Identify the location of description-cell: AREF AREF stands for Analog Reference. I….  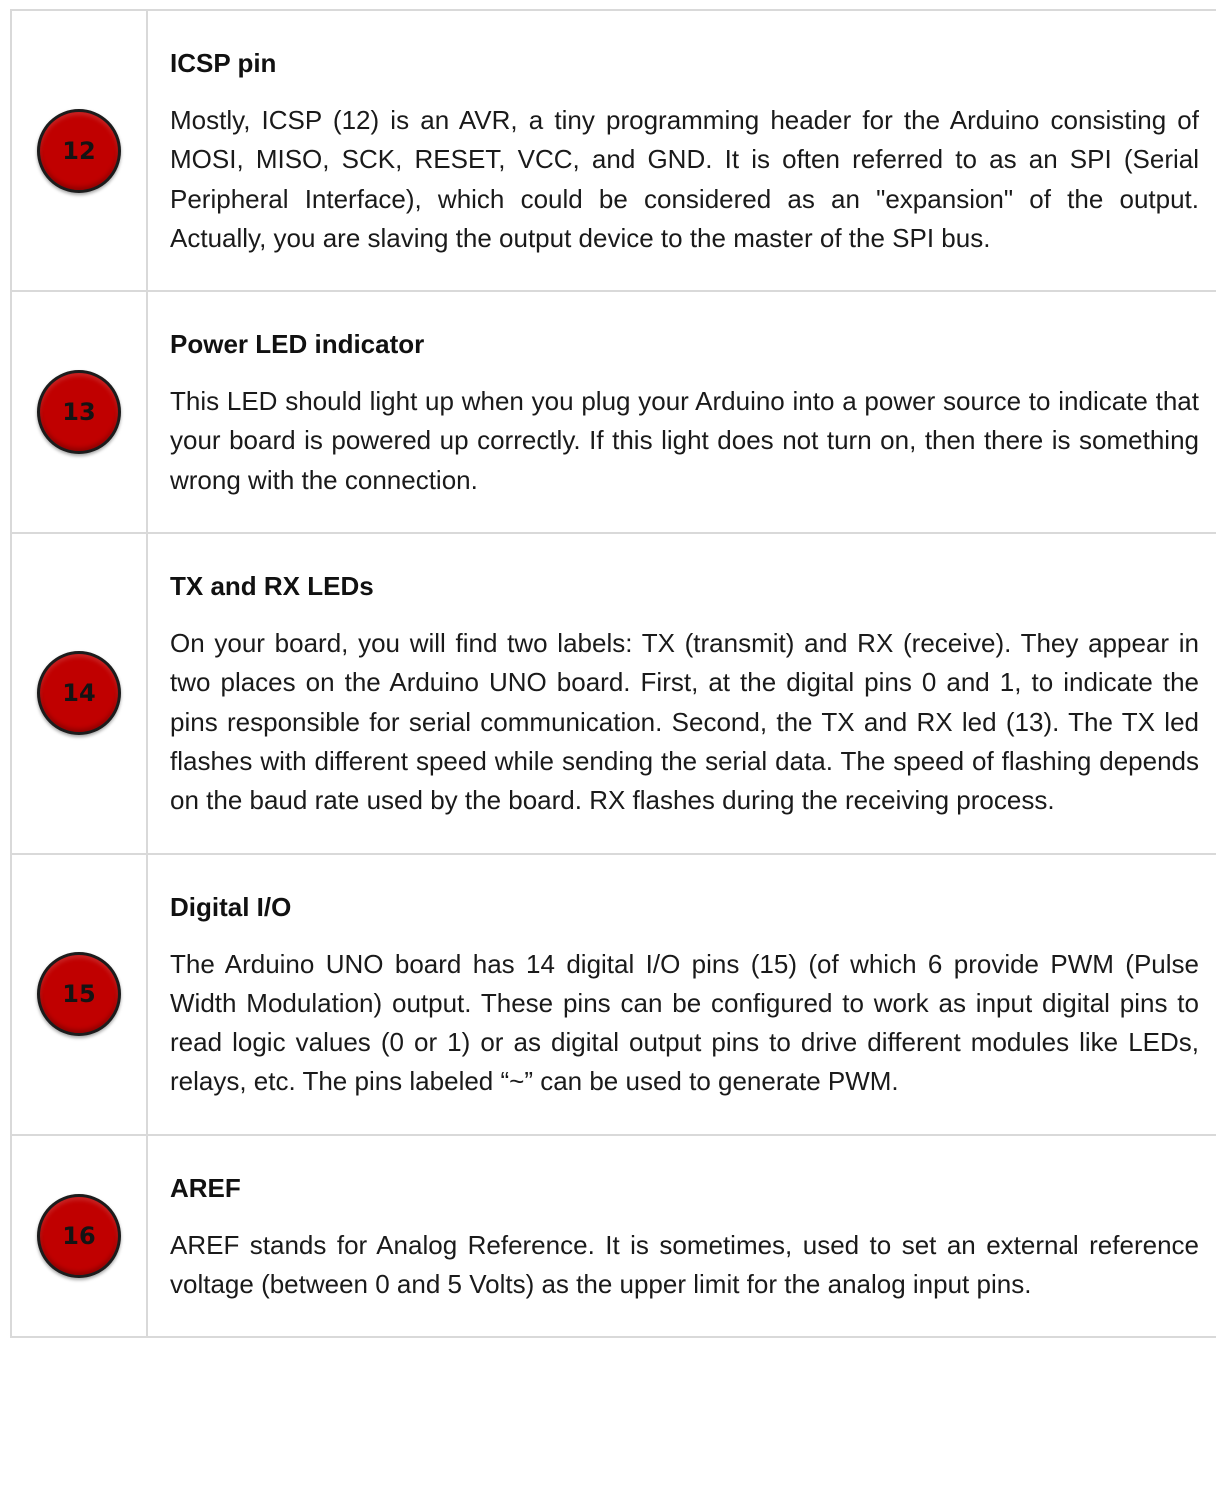
(682, 1236).